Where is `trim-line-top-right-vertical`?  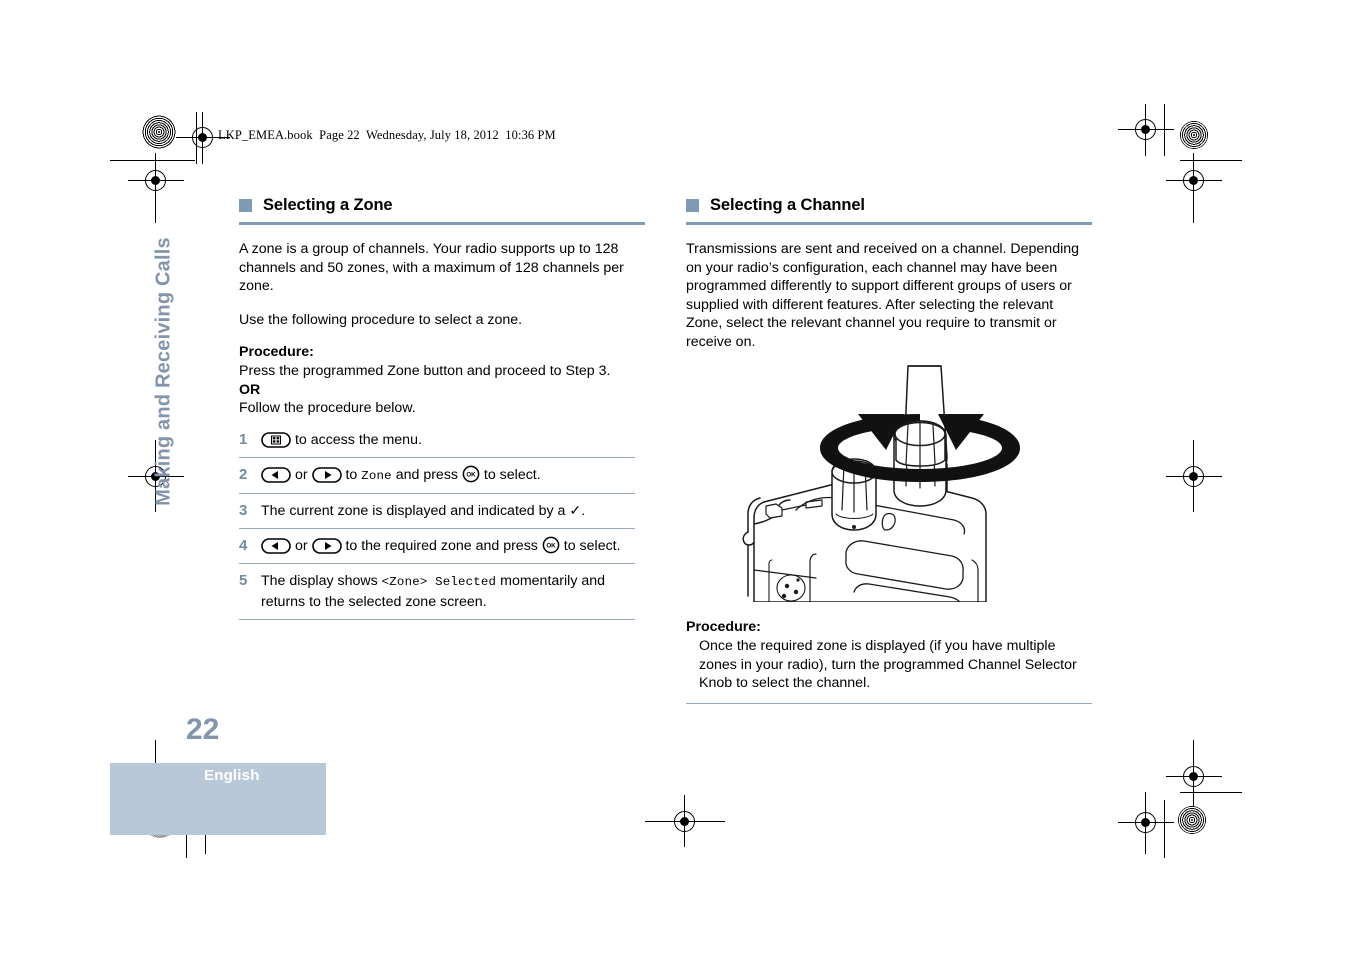 trim-line-top-right-vertical is located at coordinates (1164, 130).